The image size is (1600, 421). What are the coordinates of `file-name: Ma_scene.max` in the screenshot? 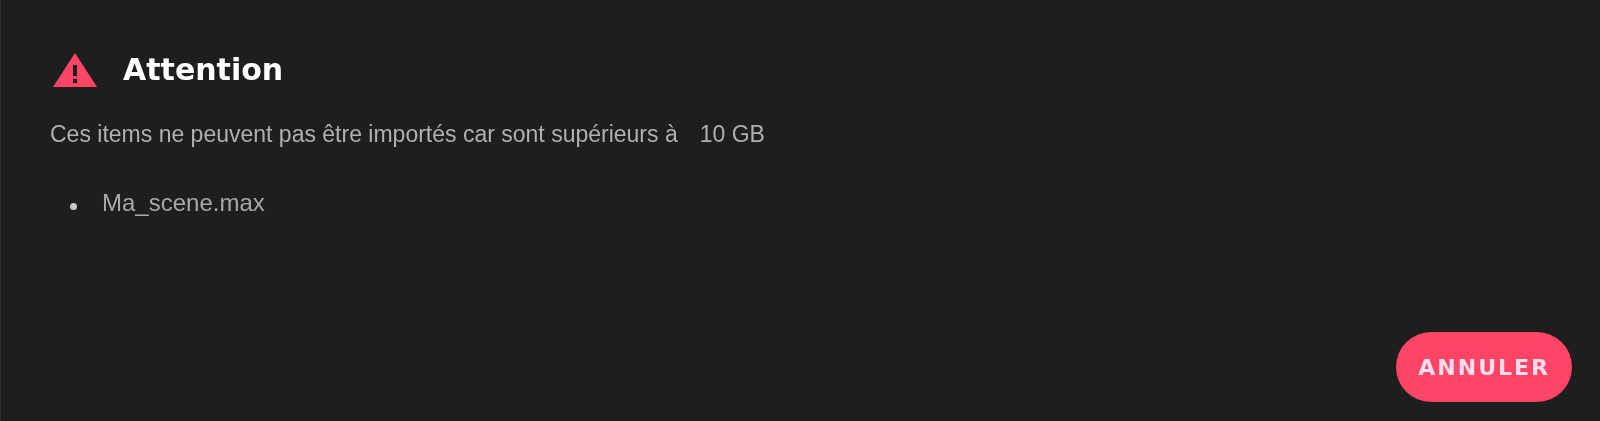 It's located at (183, 203).